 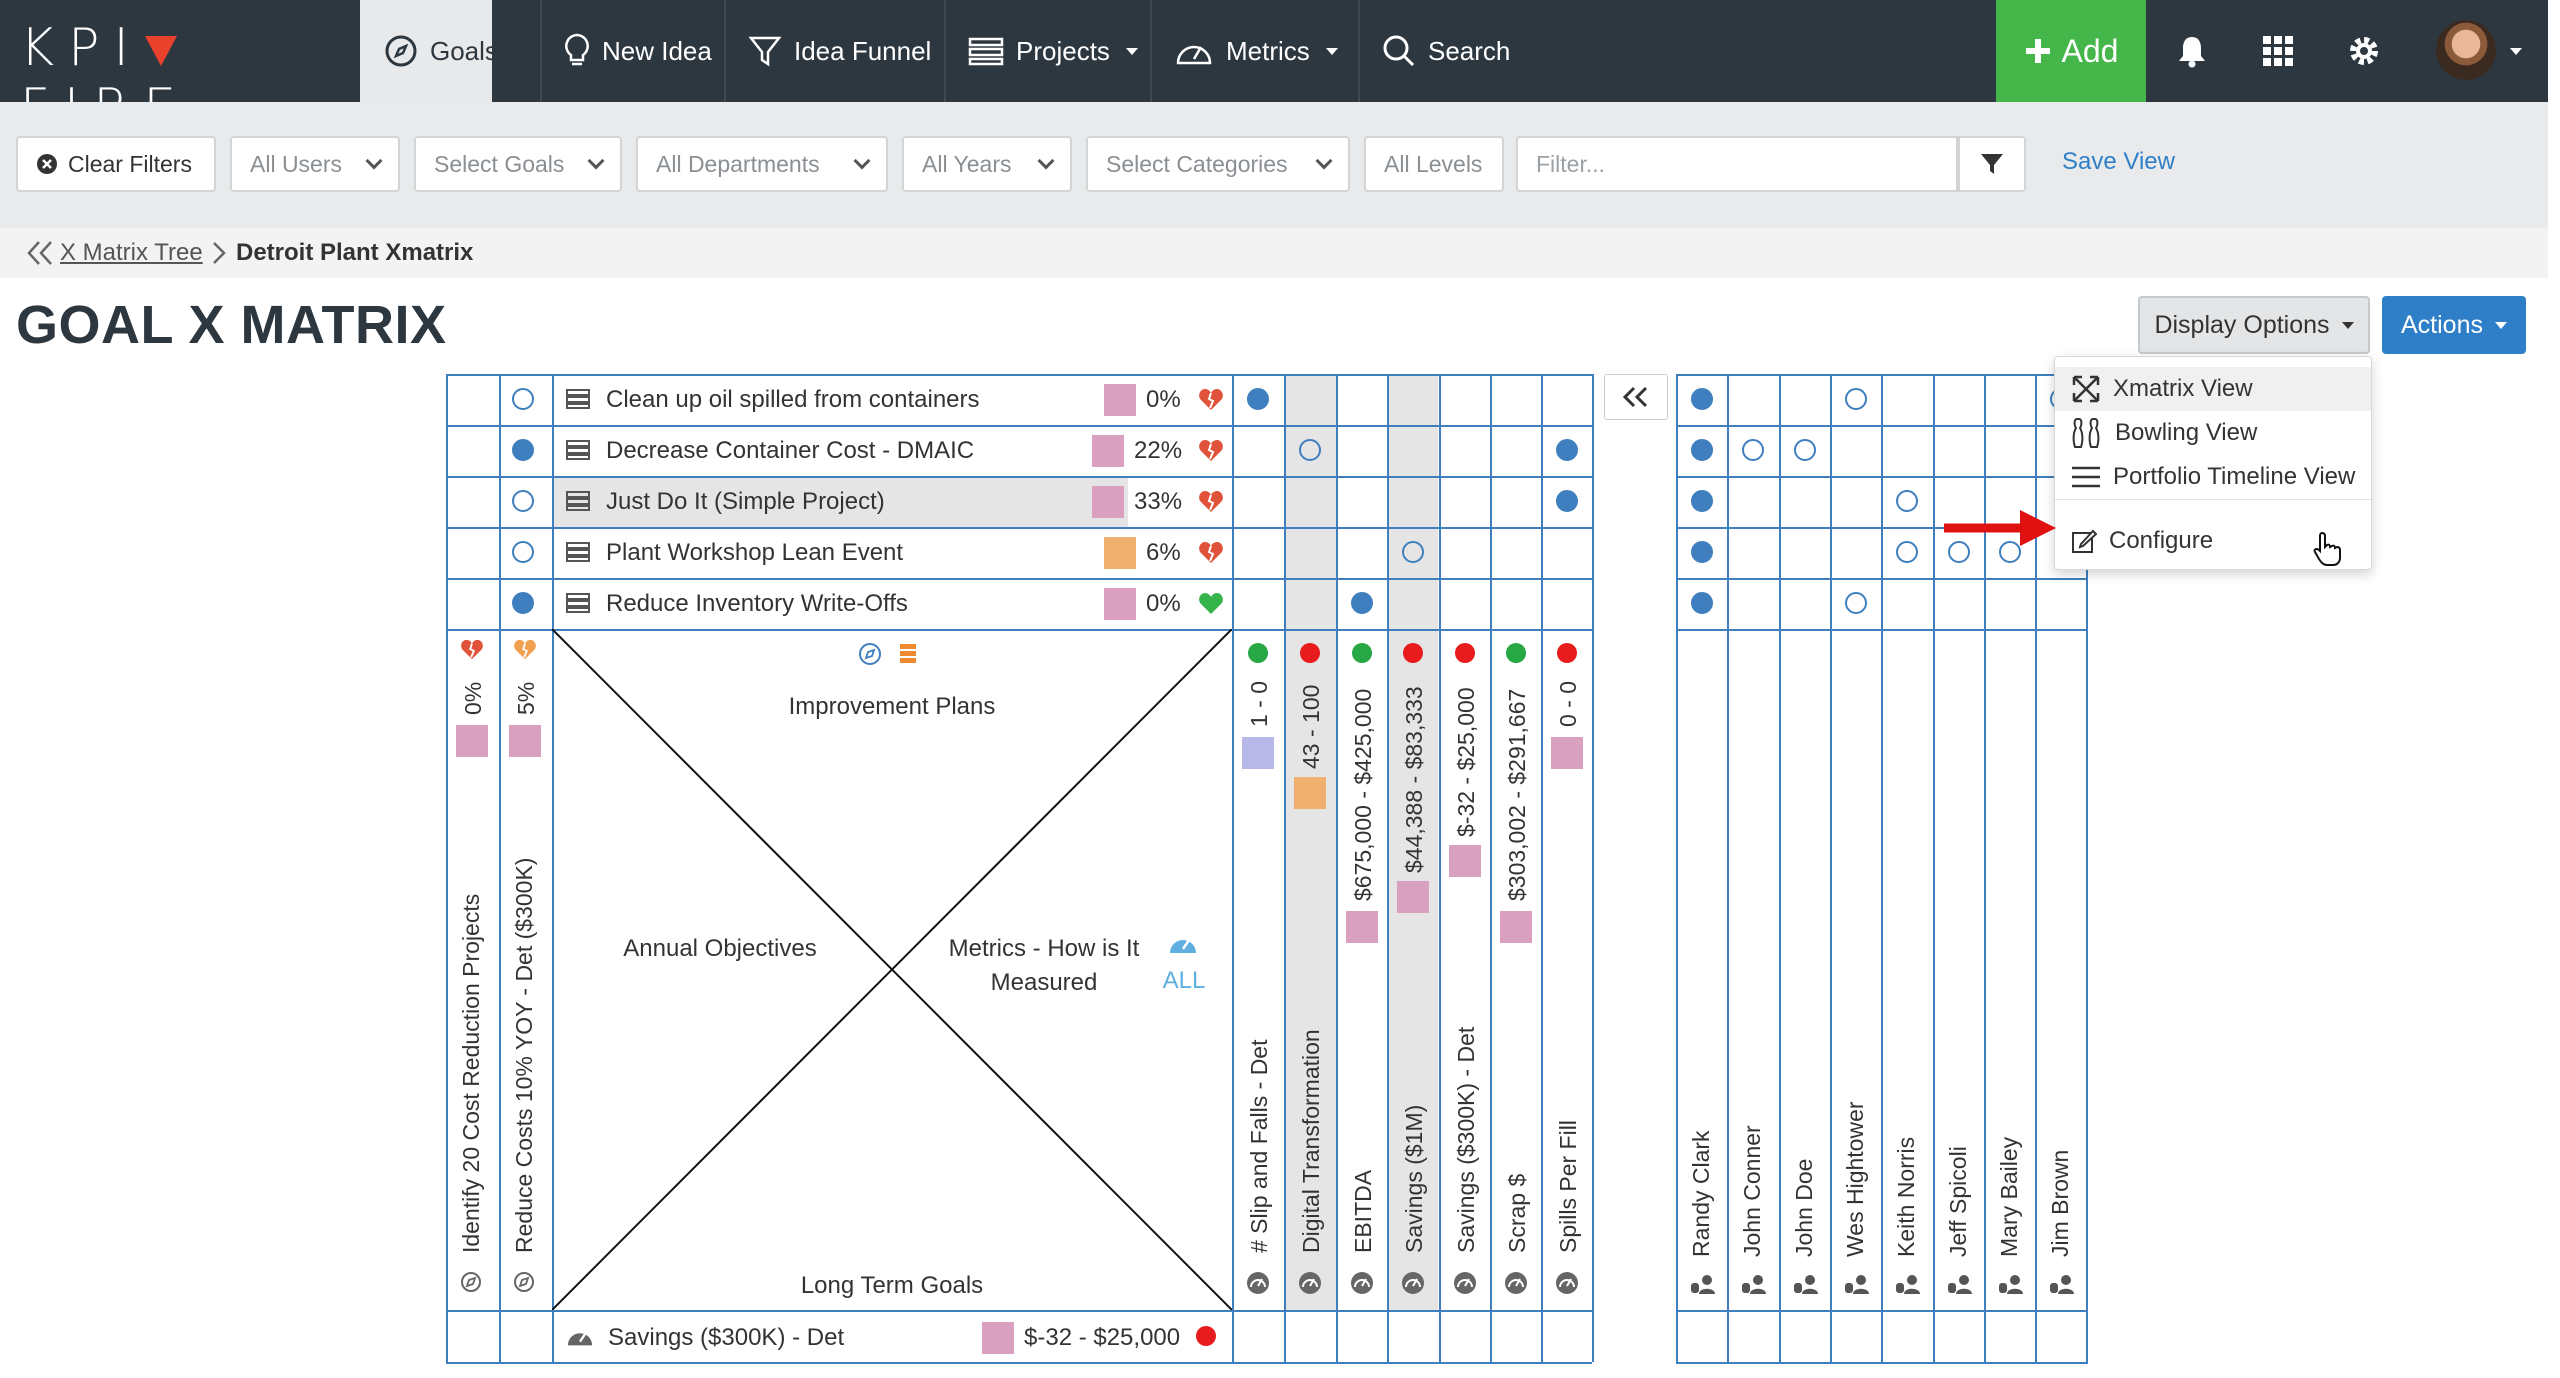 I want to click on user-avatar, so click(x=2466, y=50).